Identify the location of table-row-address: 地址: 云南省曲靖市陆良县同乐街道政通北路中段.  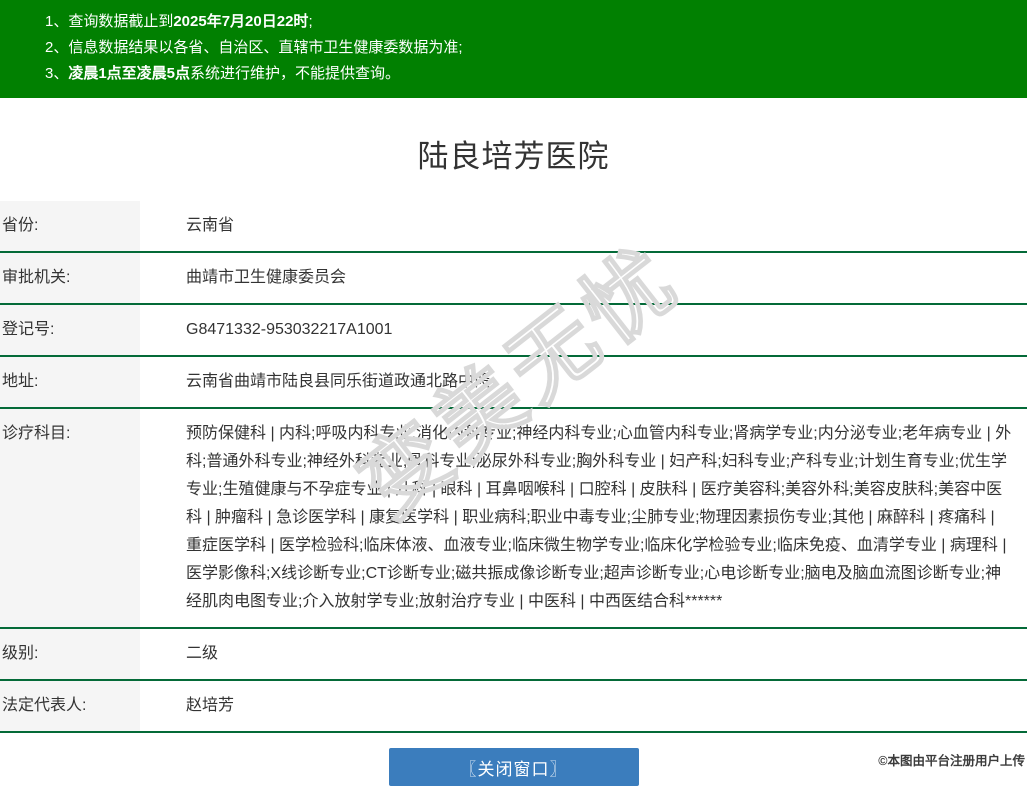
(513, 382).